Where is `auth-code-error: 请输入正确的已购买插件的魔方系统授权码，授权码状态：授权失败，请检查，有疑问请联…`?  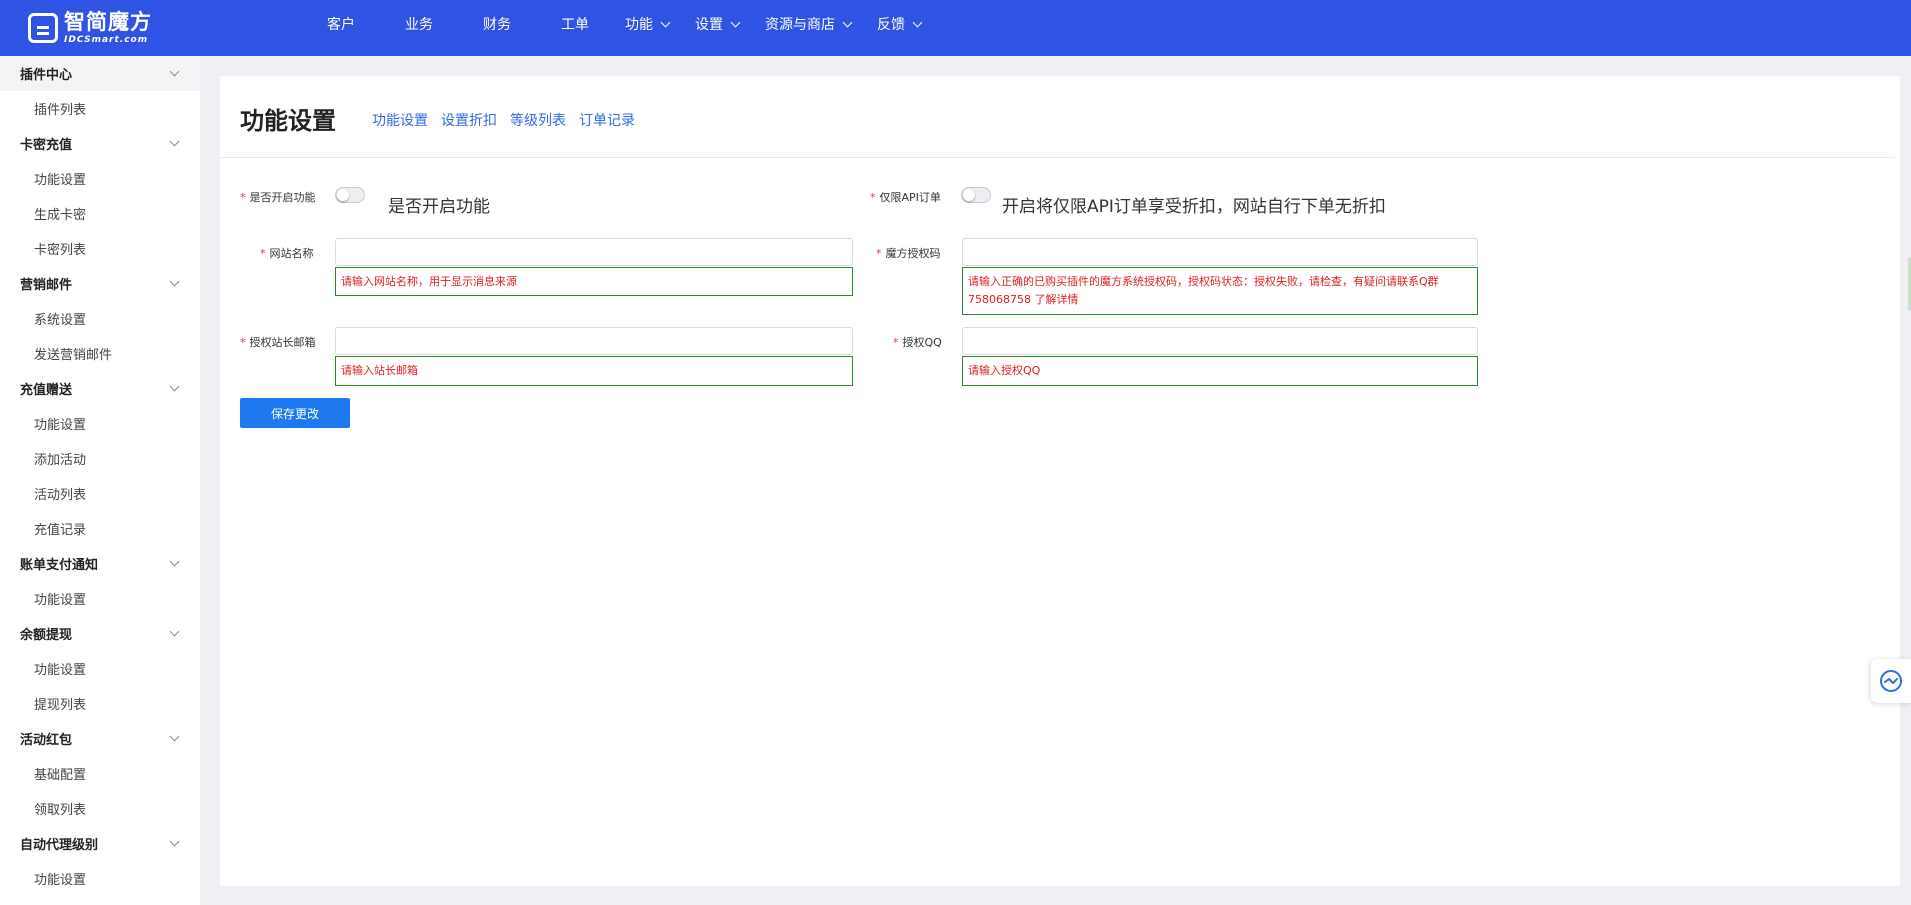 auth-code-error: 请输入正确的已购买插件的魔方系统授权码，授权码状态：授权失败，请检查，有疑问请联… is located at coordinates (1220, 291).